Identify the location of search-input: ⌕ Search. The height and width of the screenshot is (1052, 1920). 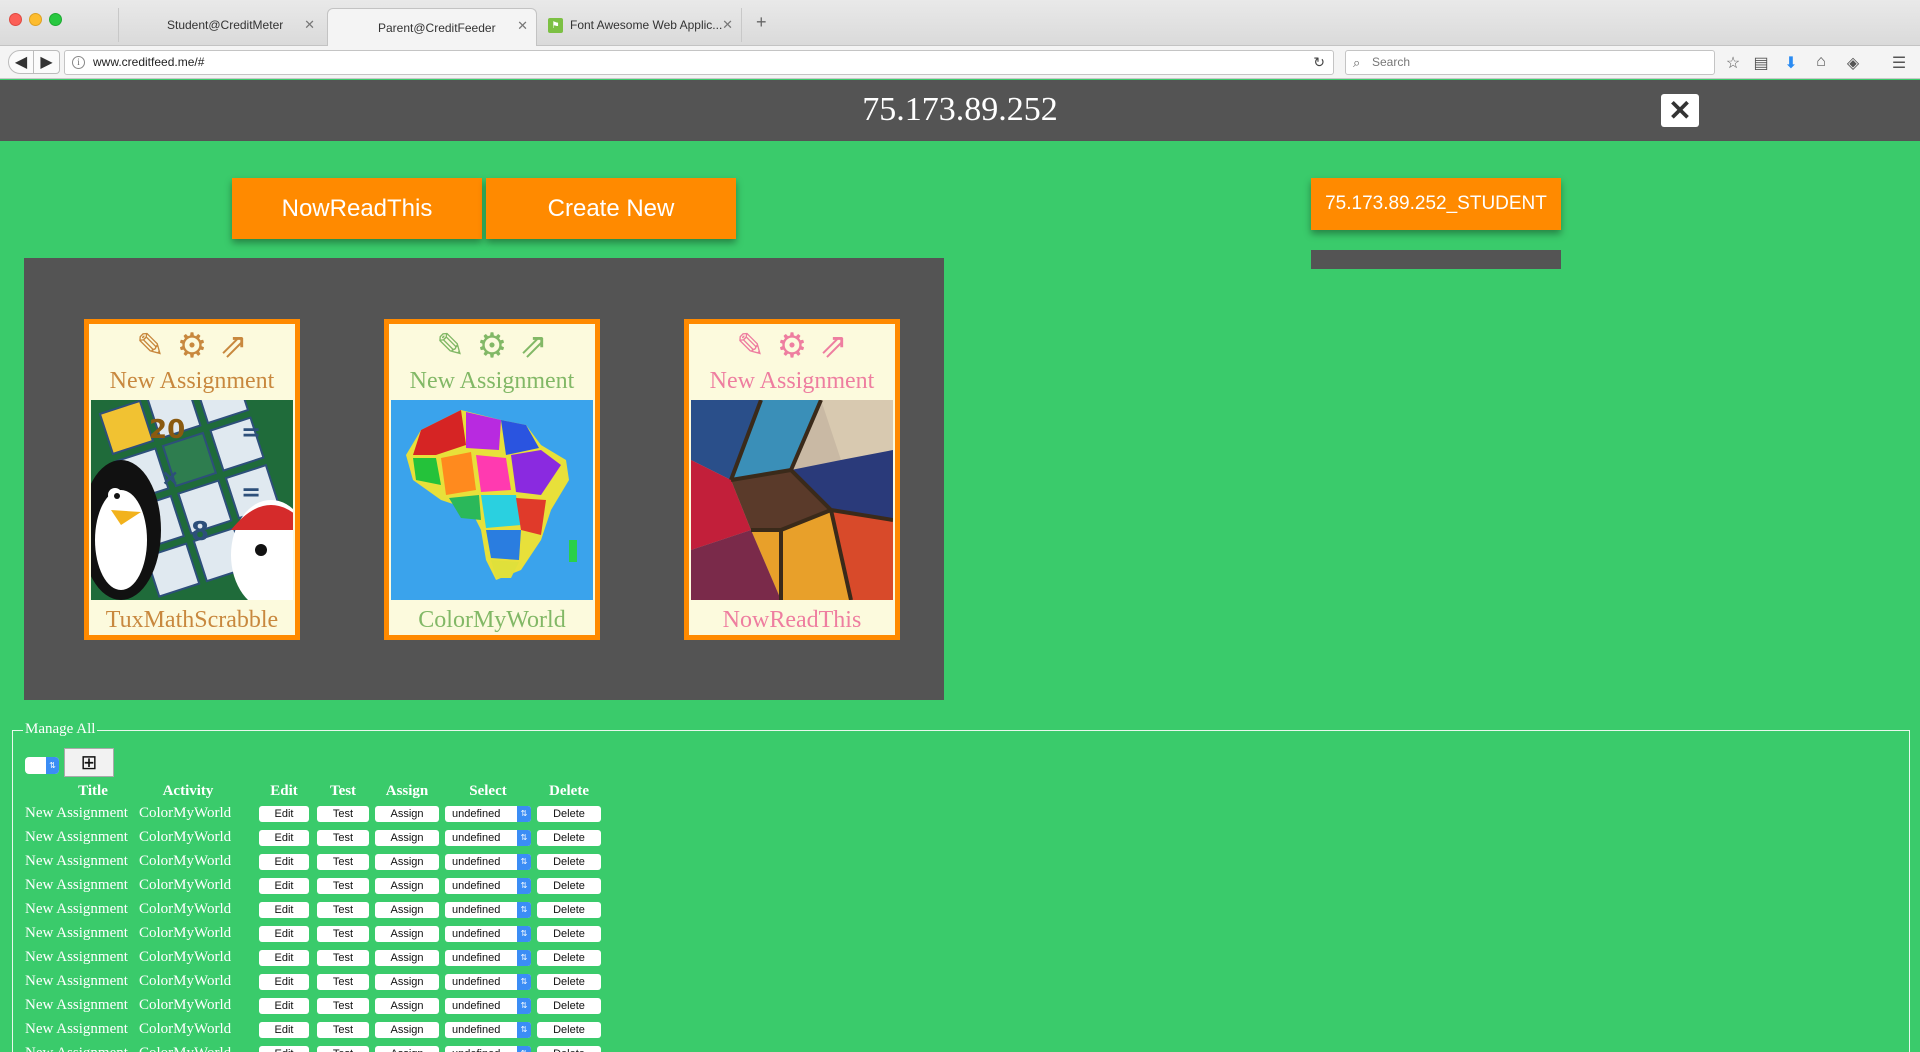
(1530, 62).